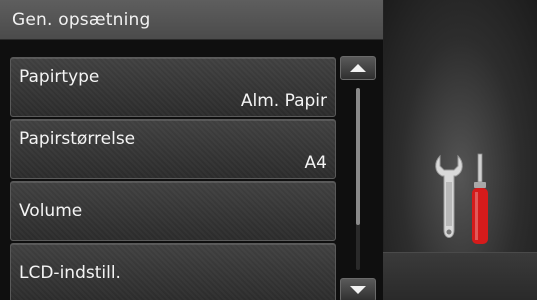 This screenshot has width=537, height=300. Describe the element at coordinates (283, 101) in the screenshot. I see `menu-item-value: Alm. Papir` at that location.